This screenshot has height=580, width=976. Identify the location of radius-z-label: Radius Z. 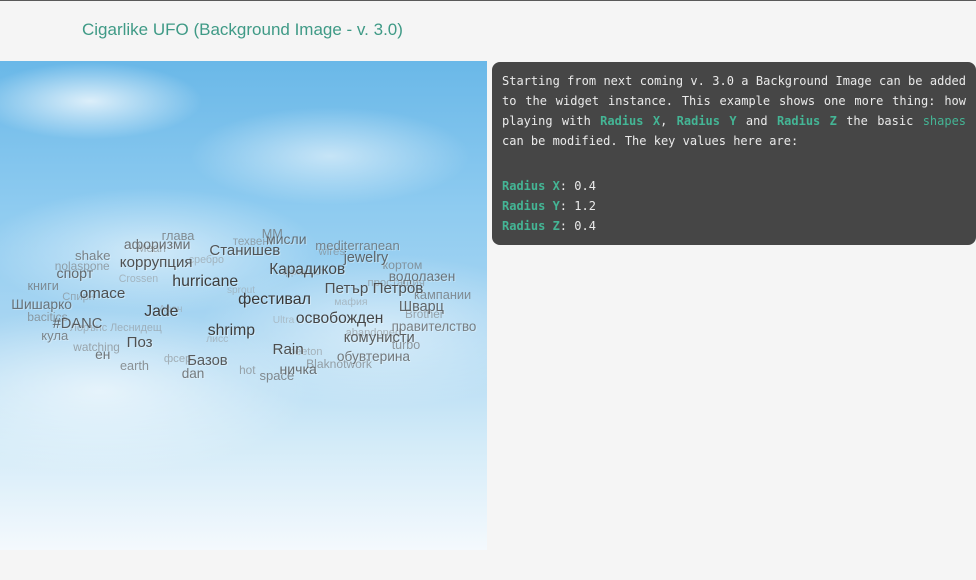
(531, 226).